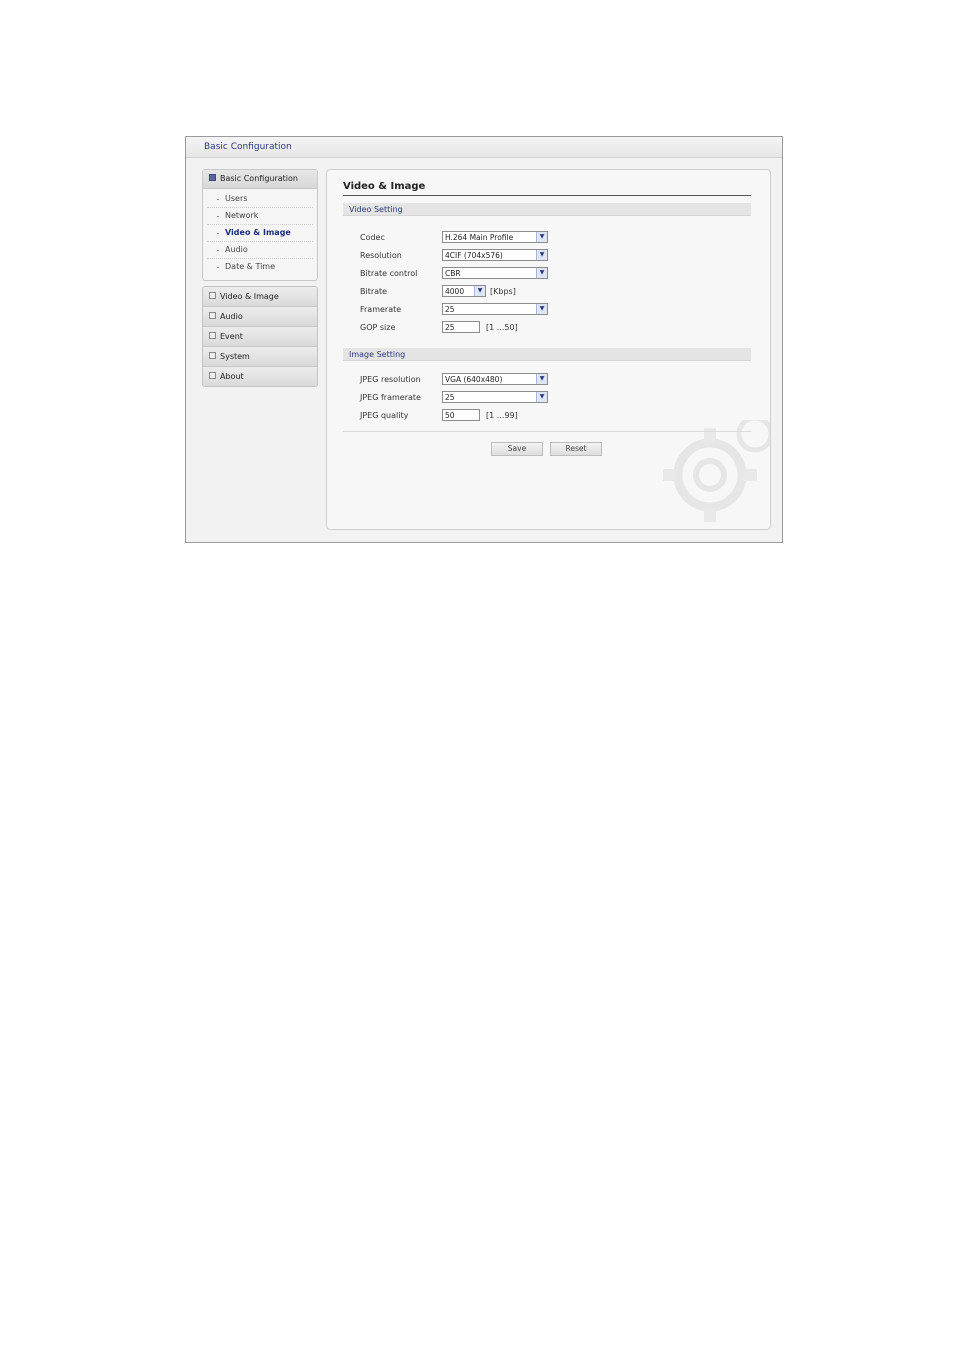  What do you see at coordinates (716, 471) in the screenshot?
I see `gear-watermark-icon` at bounding box center [716, 471].